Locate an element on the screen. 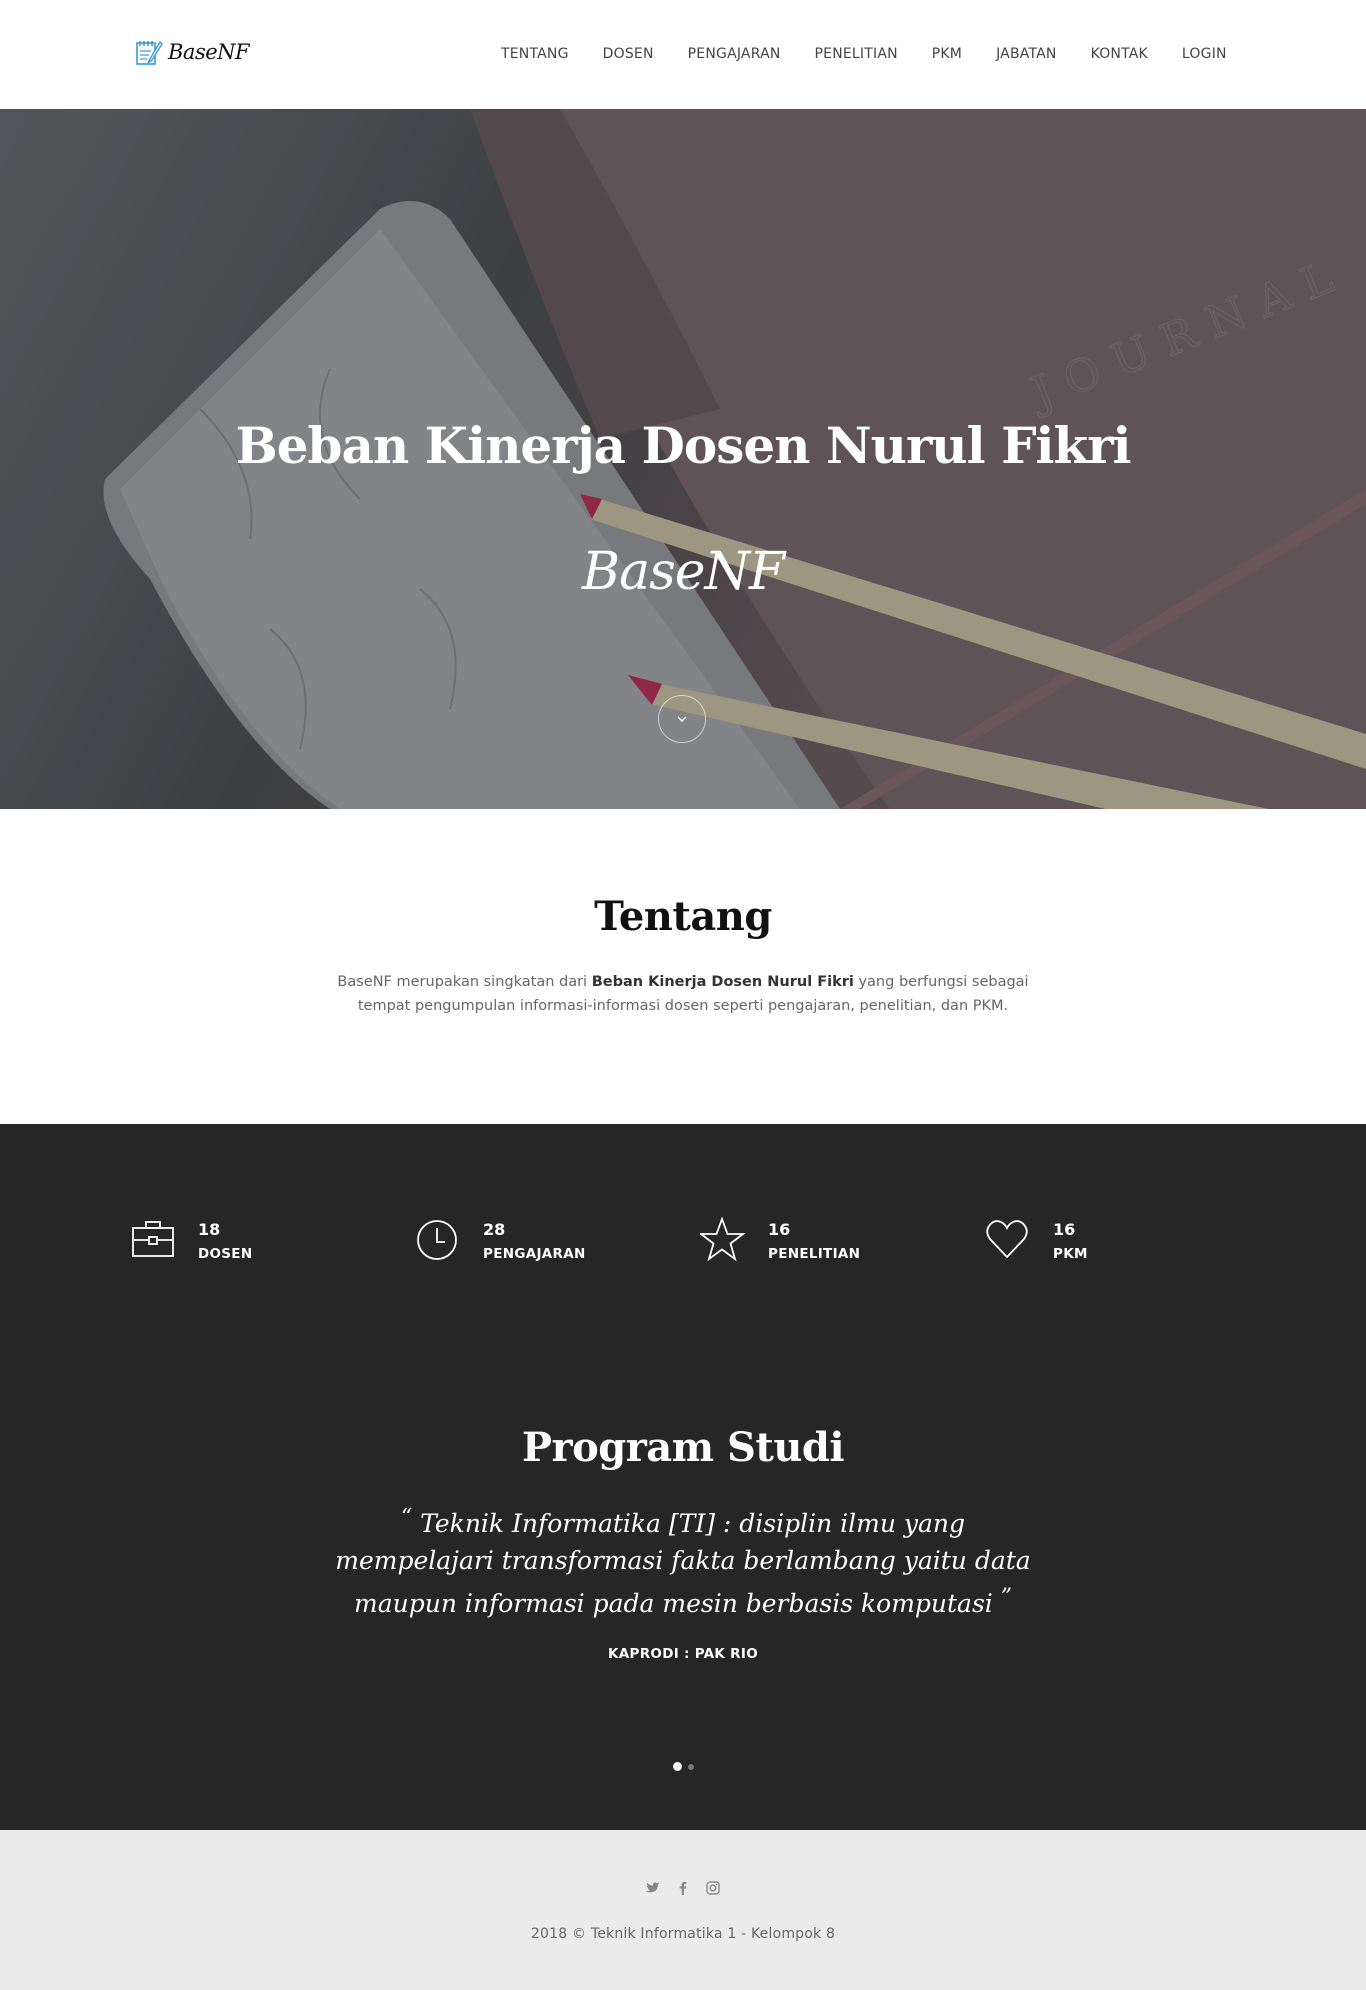  nav-pengajaran: PENGAJARAN is located at coordinates (734, 54).